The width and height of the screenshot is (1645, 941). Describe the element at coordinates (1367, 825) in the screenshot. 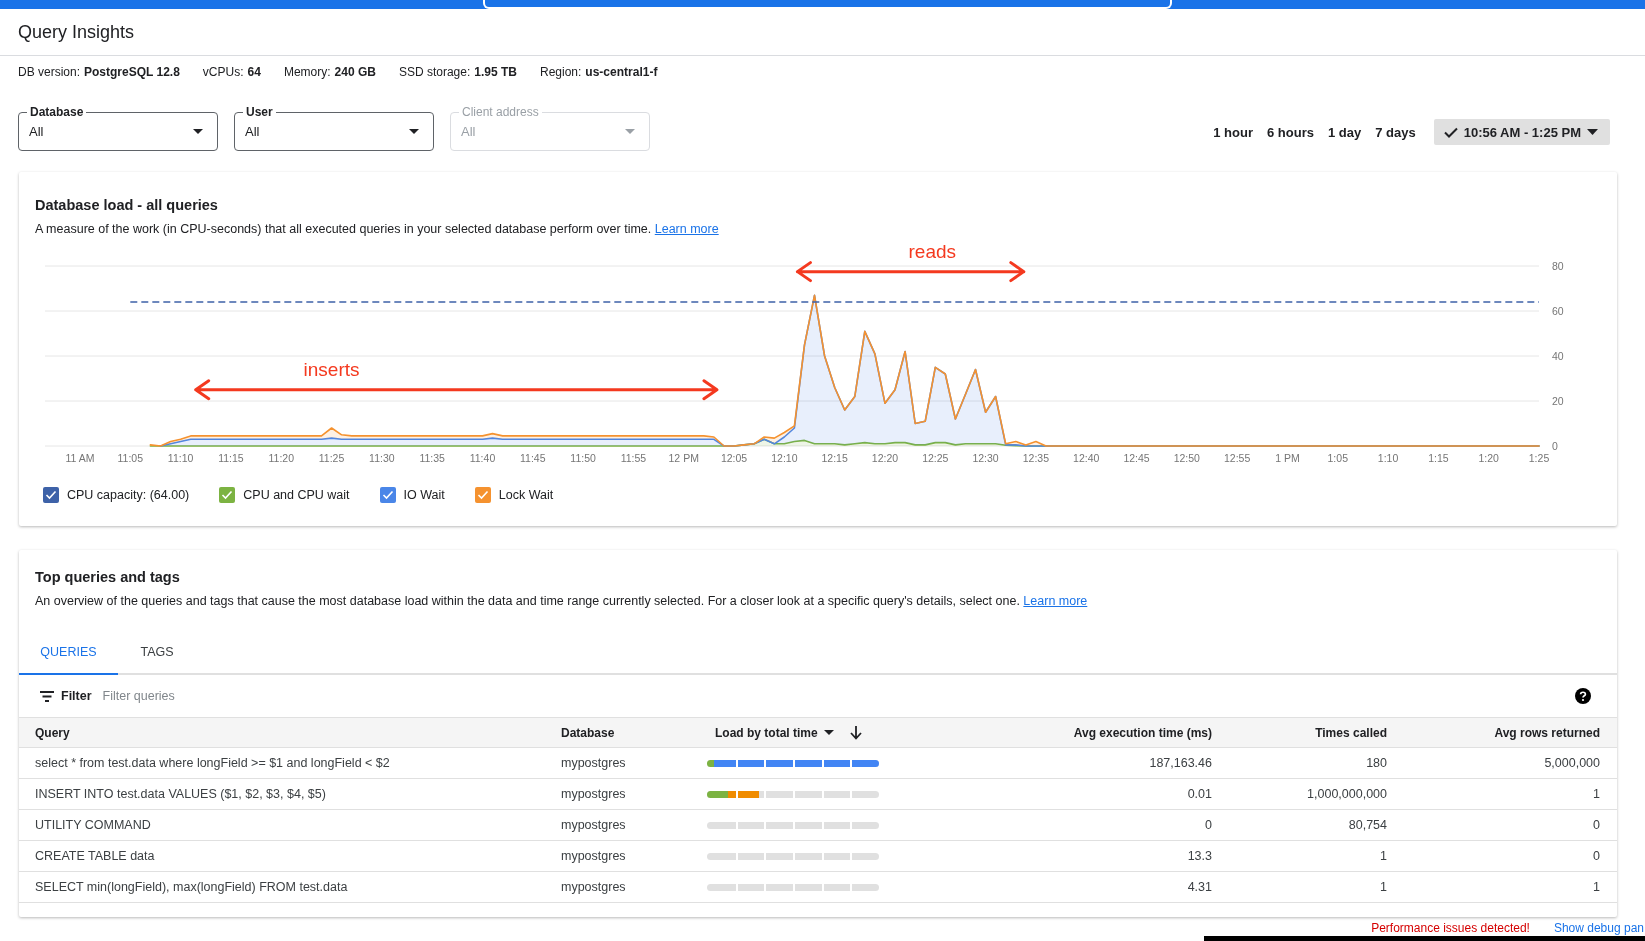

I see `table-cell: 80,754` at that location.